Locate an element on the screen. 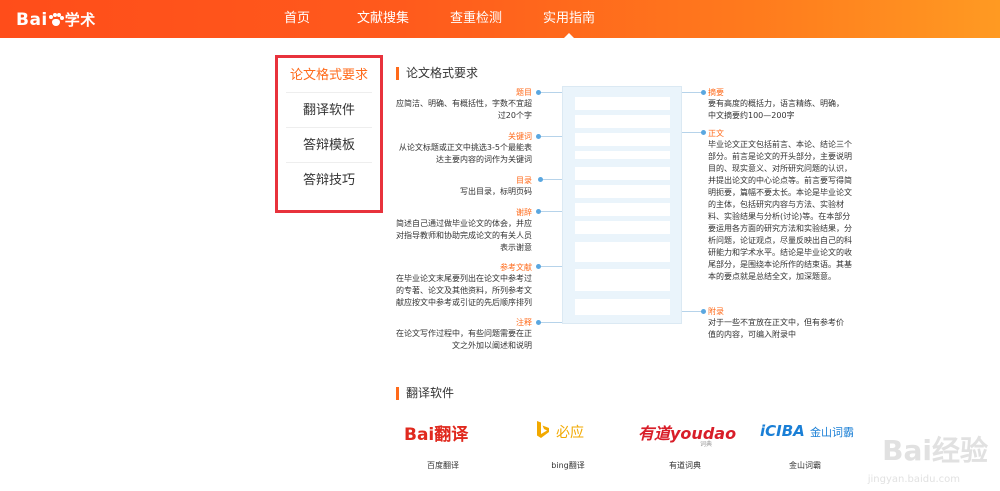 Image resolution: width=1000 pixels, height=491 pixels. baidu-paw-icon is located at coordinates (56, 19).